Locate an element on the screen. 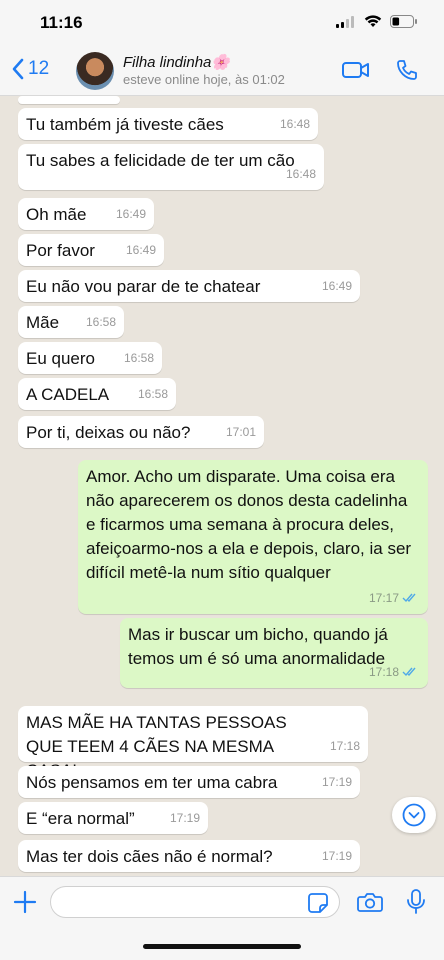 The width and height of the screenshot is (444, 960). wifi-icon is located at coordinates (373, 21).